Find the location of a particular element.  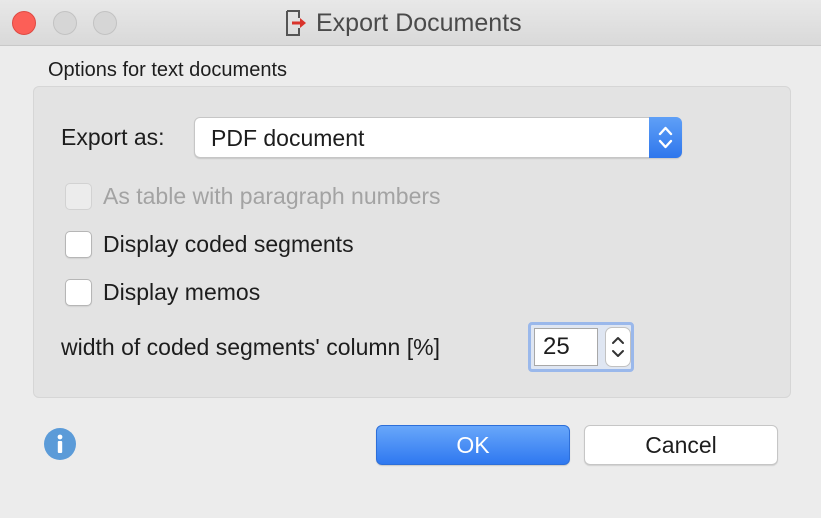

export-as-label: Export as: is located at coordinates (113, 137).